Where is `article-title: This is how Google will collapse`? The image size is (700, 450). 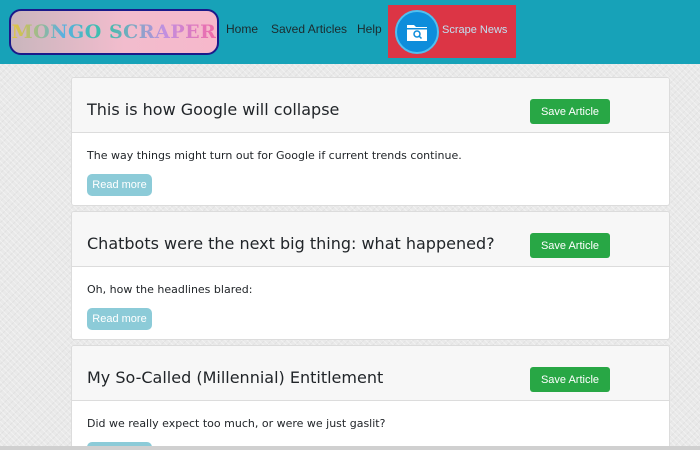
article-title: This is how Google will collapse is located at coordinates (213, 109).